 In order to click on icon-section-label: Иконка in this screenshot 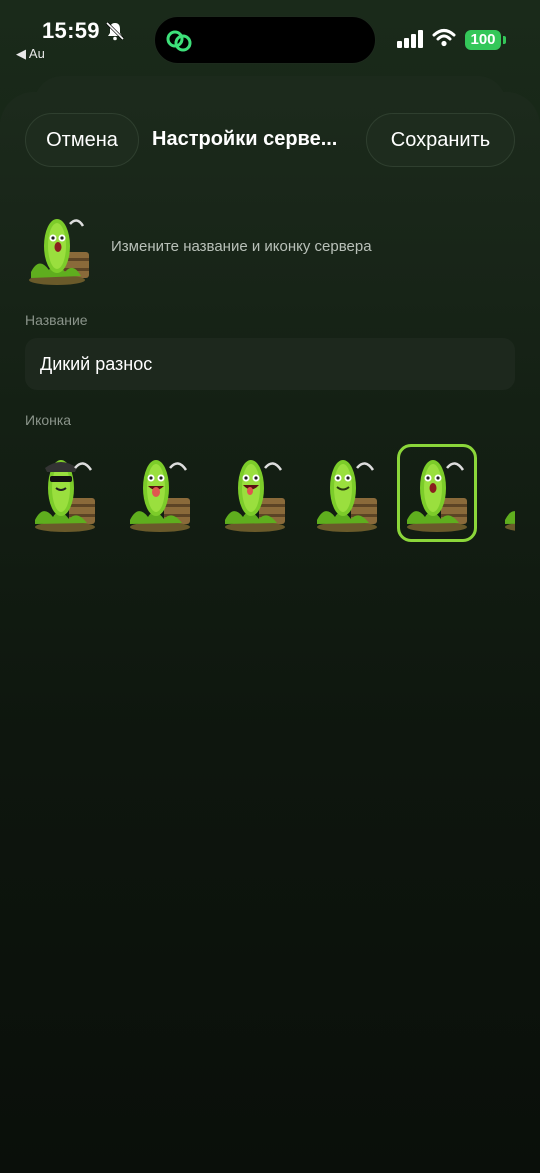, I will do `click(48, 420)`.